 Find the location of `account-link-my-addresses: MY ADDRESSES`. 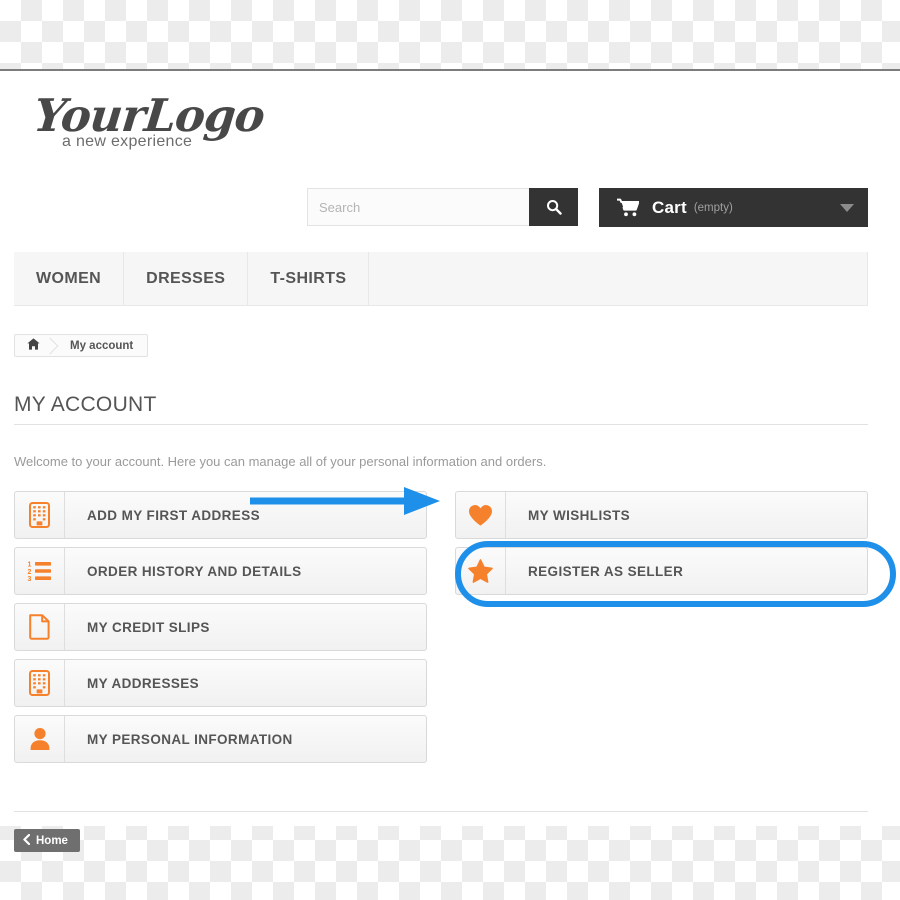

account-link-my-addresses: MY ADDRESSES is located at coordinates (220, 683).